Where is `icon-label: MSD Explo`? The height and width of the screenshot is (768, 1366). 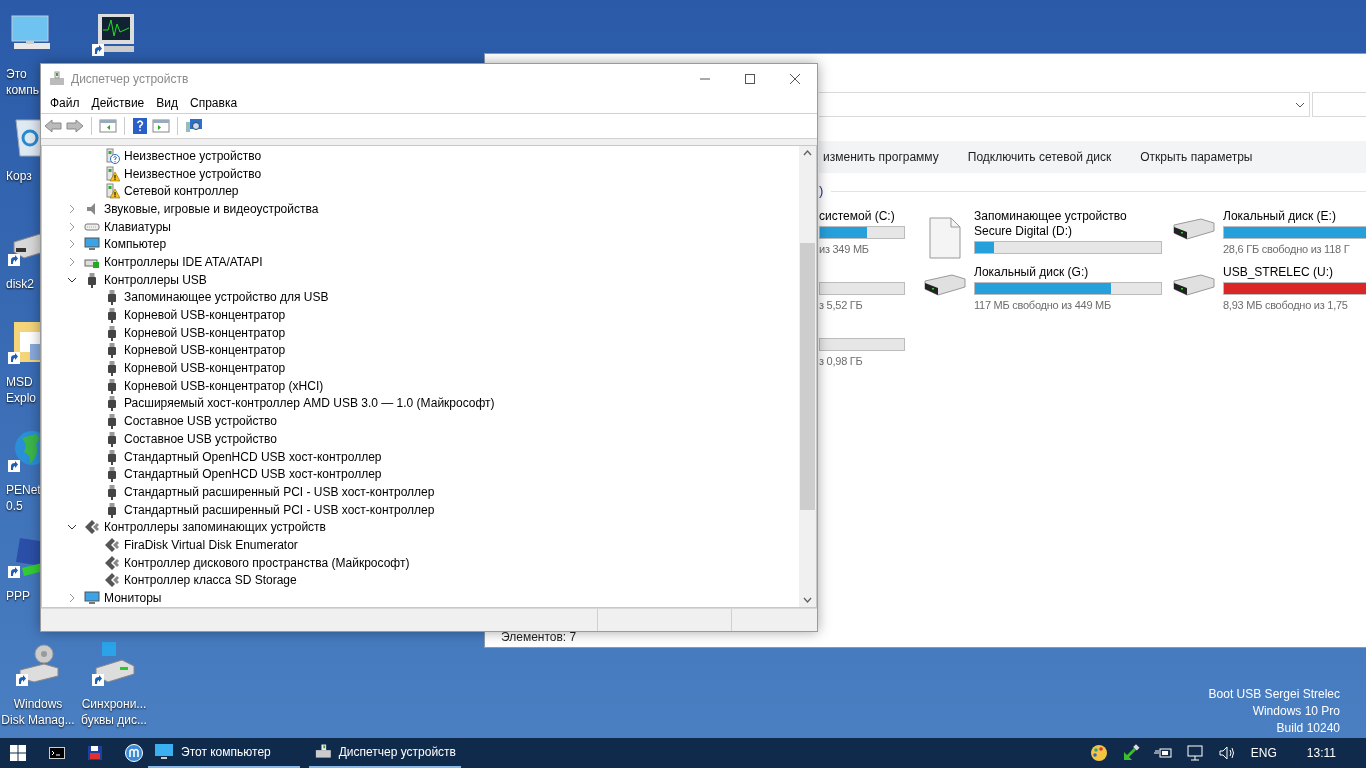
icon-label: MSD Explo is located at coordinates (21, 390).